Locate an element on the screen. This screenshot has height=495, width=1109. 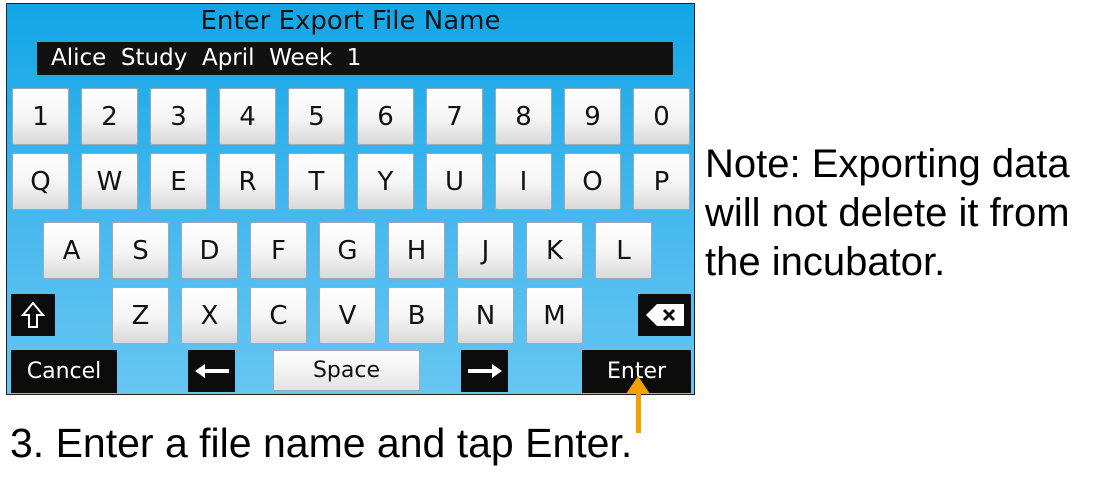
key-s: S is located at coordinates (140, 250).